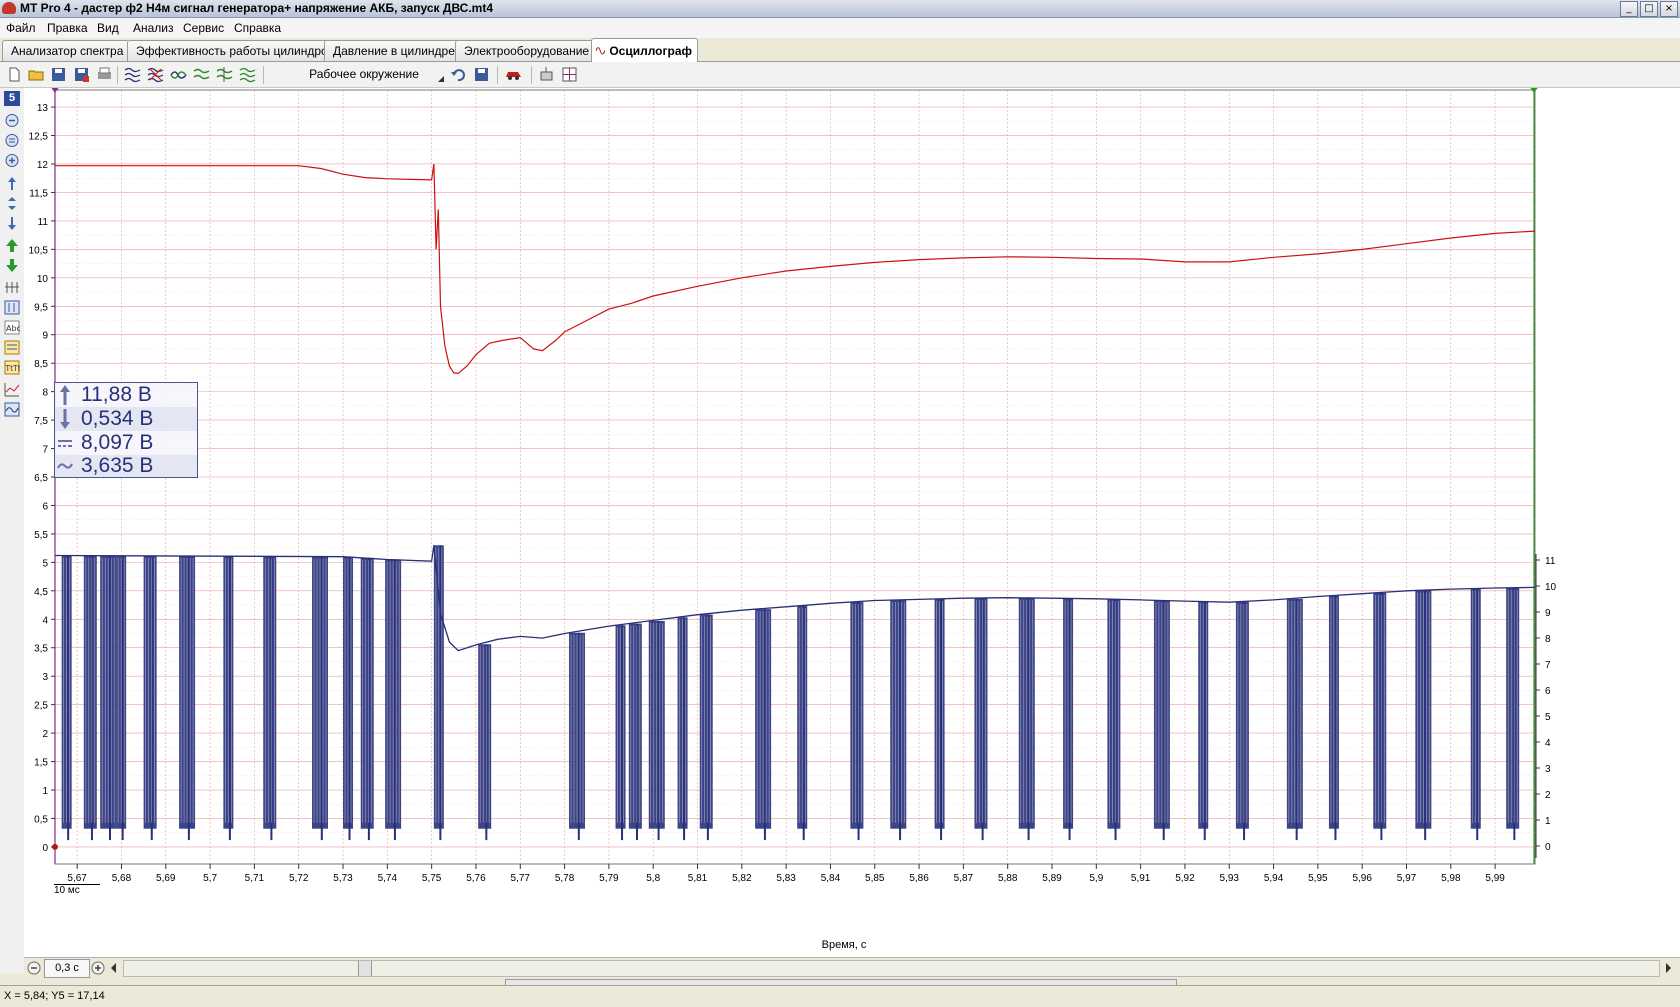  I want to click on left-axis-tick-label: 10,5, so click(39, 250).